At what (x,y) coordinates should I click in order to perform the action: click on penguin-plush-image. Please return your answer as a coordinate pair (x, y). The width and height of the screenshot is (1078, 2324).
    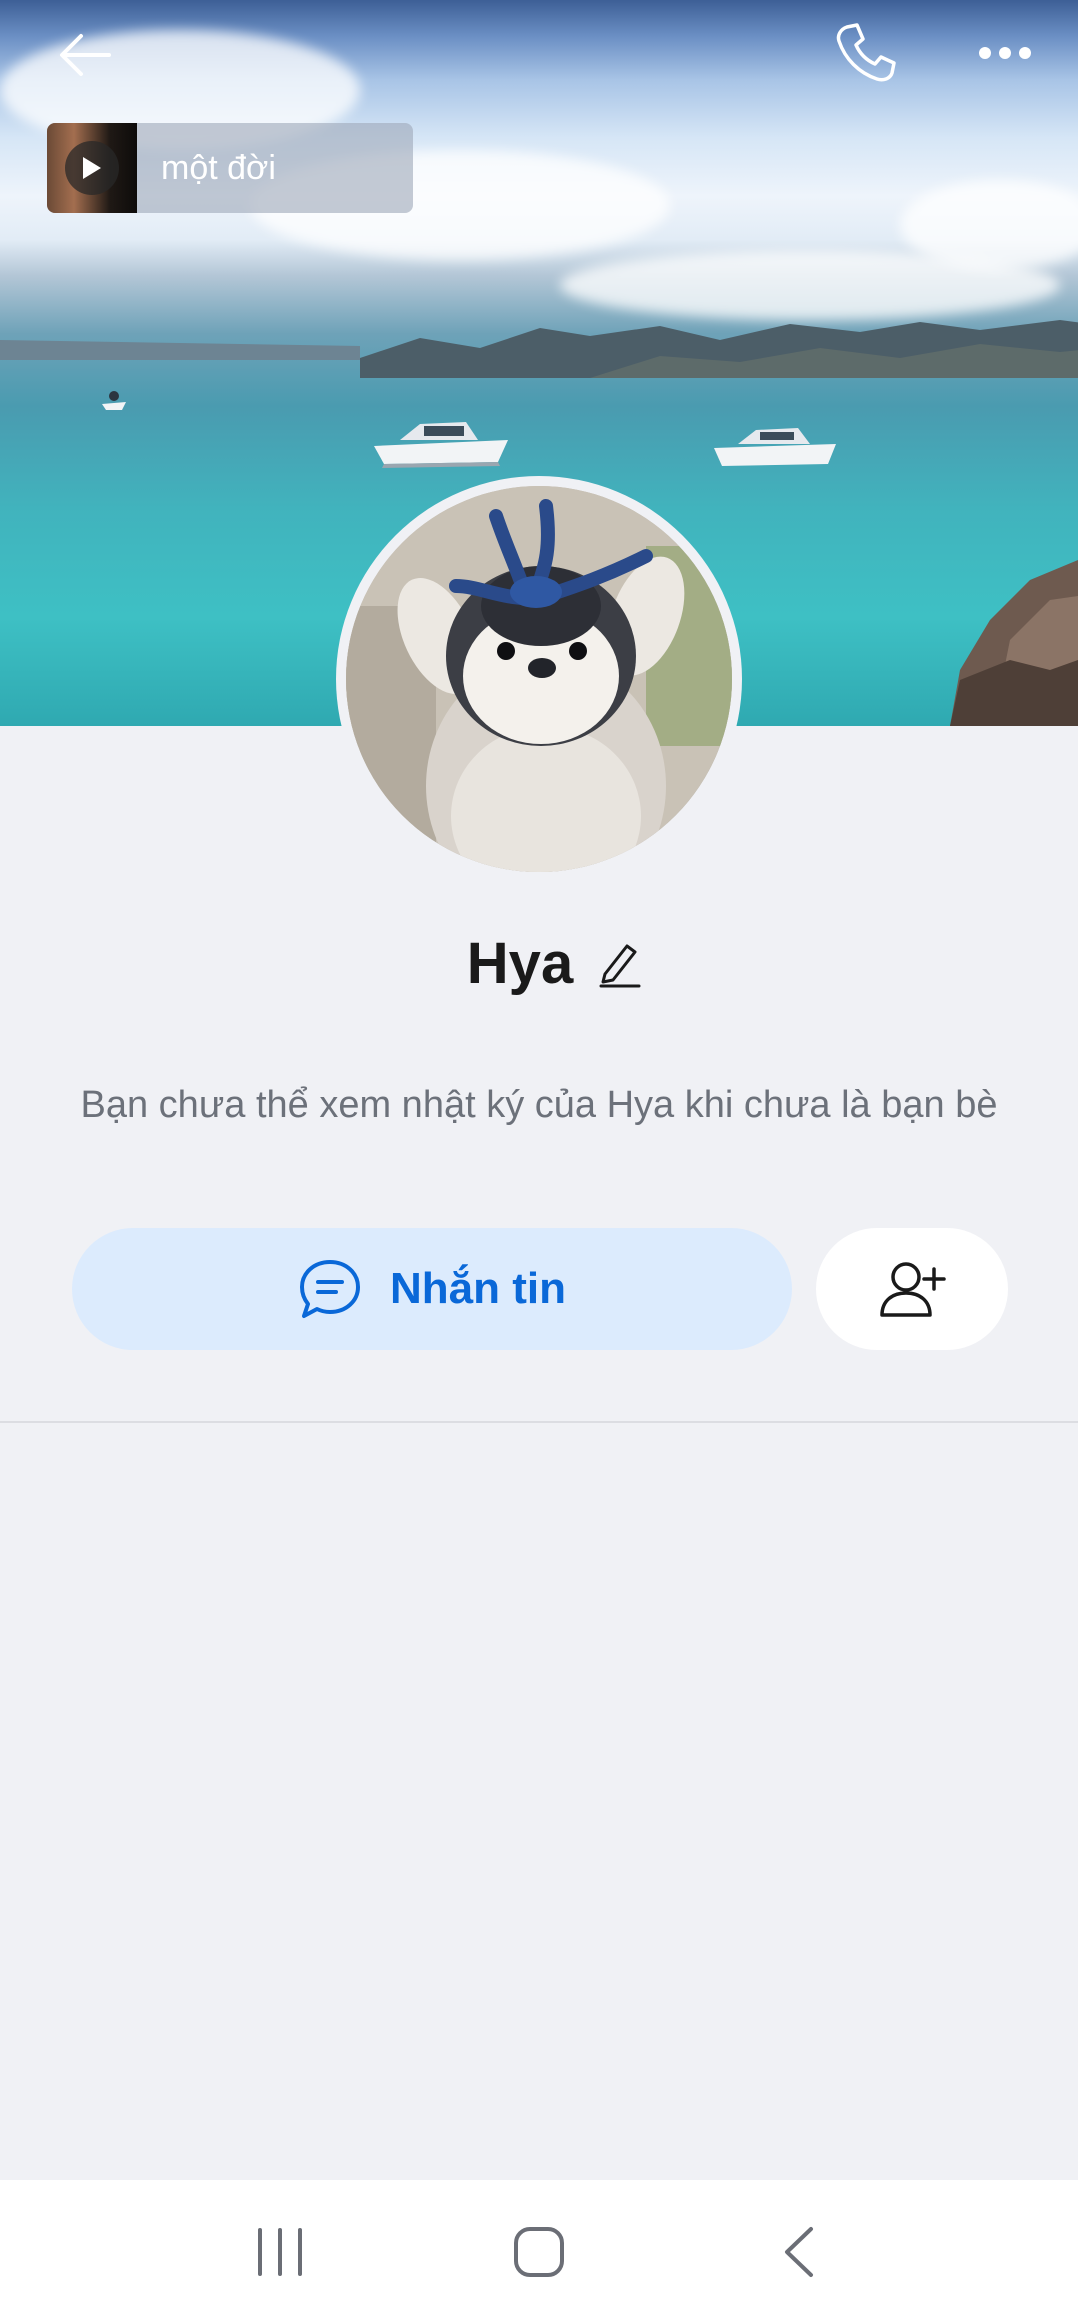
    Looking at the image, I should click on (539, 679).